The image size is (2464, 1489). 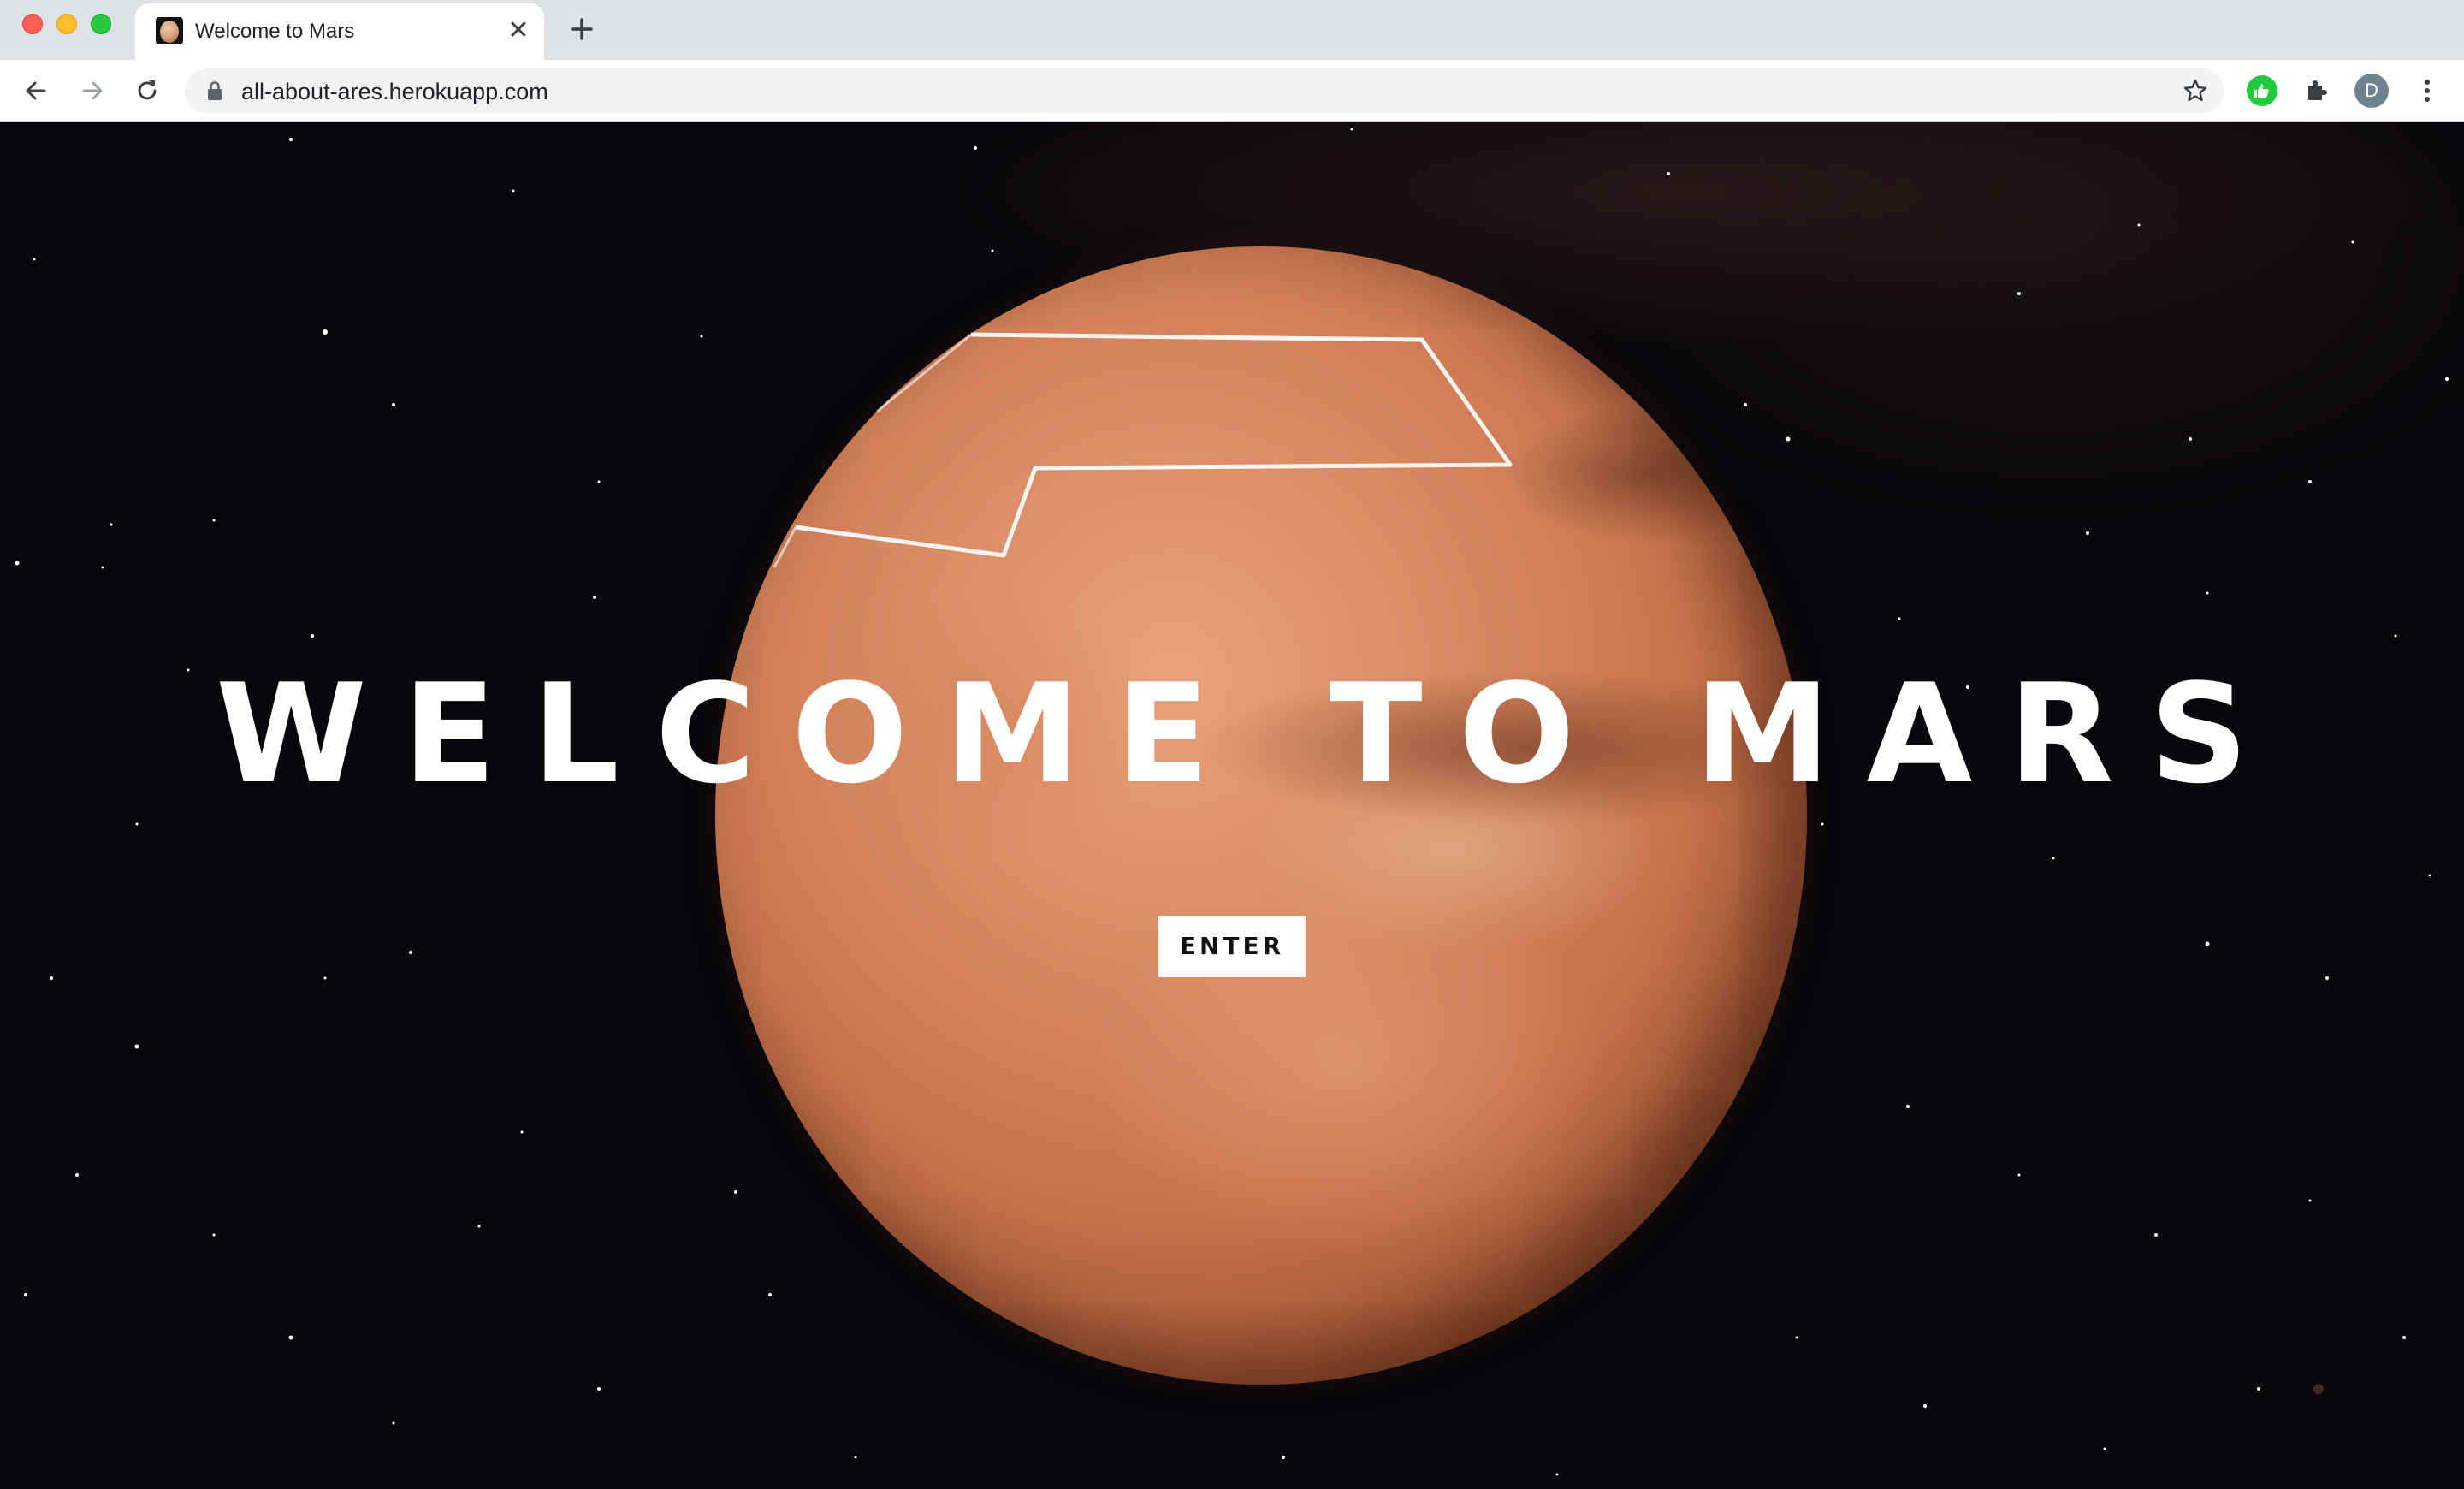 What do you see at coordinates (169, 31) in the screenshot?
I see `mars-favicon-icon` at bounding box center [169, 31].